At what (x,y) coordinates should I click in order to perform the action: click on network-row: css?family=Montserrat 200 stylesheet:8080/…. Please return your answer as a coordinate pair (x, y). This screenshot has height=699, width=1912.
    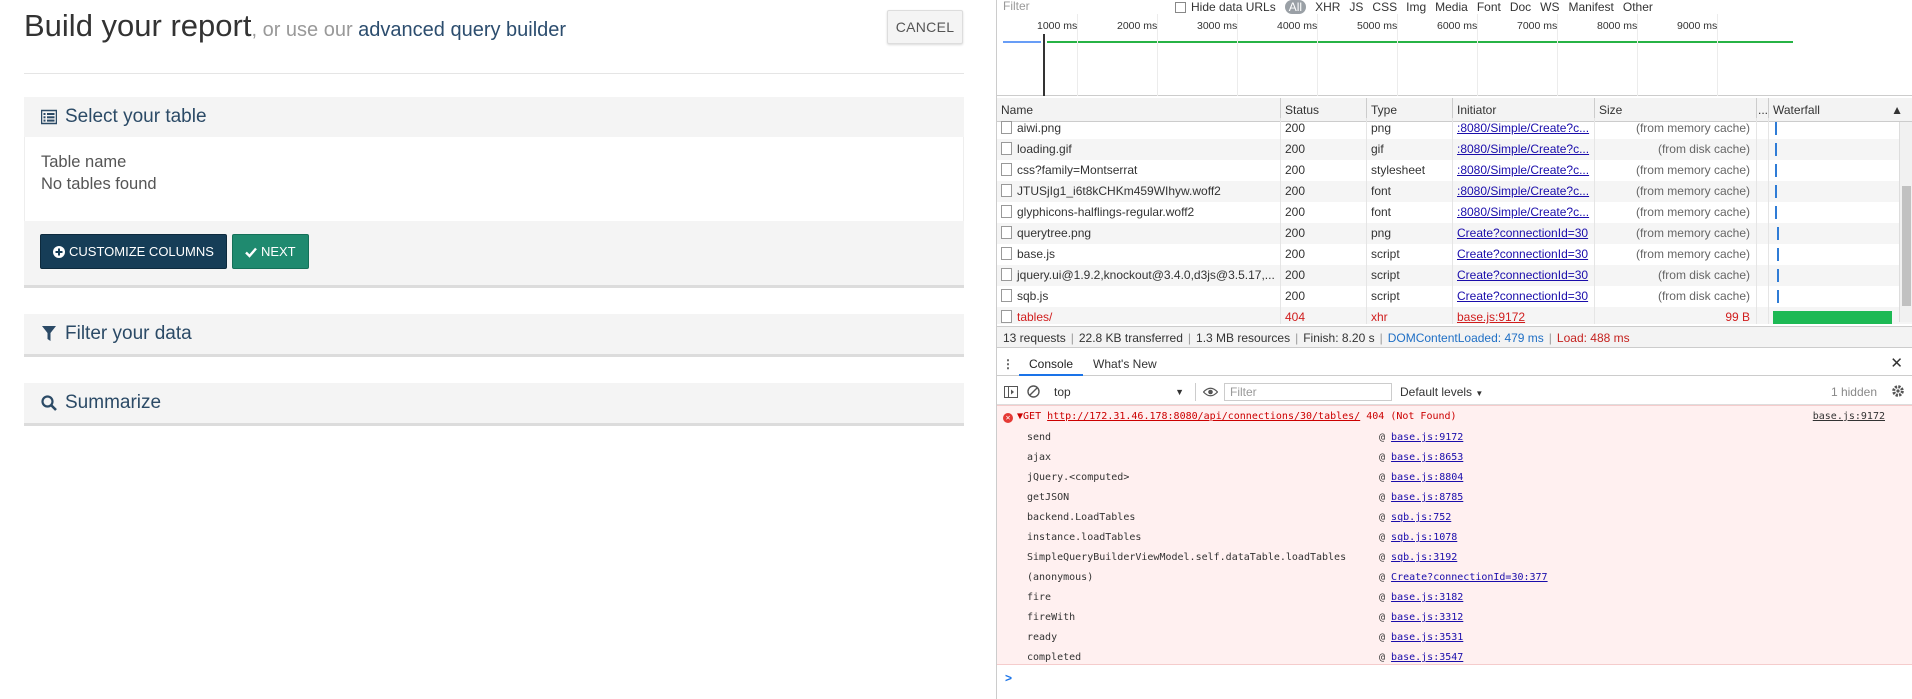
    Looking at the image, I should click on (1454, 170).